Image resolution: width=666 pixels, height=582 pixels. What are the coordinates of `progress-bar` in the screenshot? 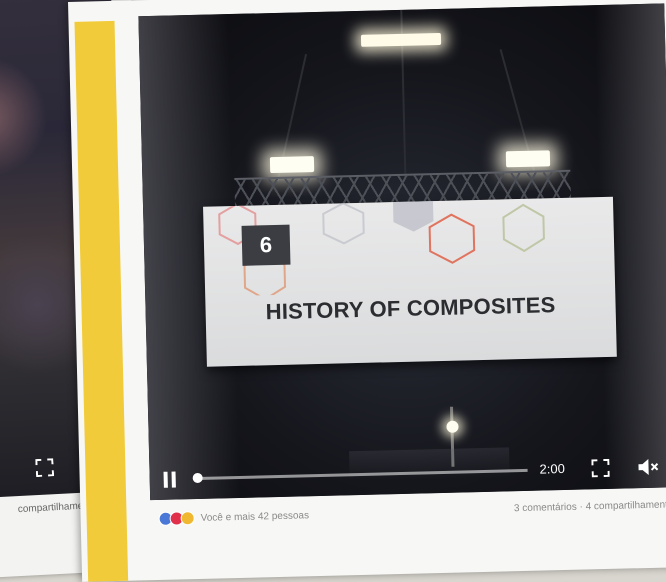 It's located at (363, 474).